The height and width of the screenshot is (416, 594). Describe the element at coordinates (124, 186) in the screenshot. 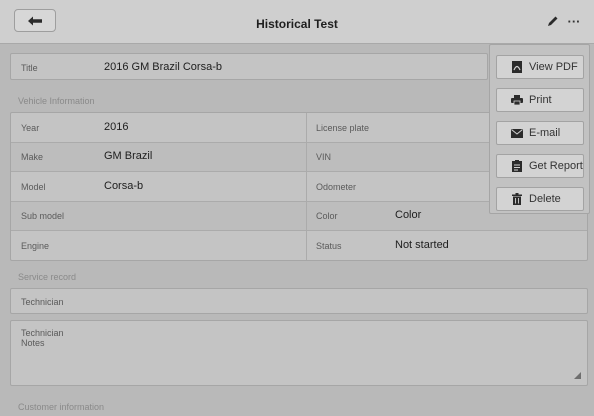

I see `model-value: Corsa-b` at that location.